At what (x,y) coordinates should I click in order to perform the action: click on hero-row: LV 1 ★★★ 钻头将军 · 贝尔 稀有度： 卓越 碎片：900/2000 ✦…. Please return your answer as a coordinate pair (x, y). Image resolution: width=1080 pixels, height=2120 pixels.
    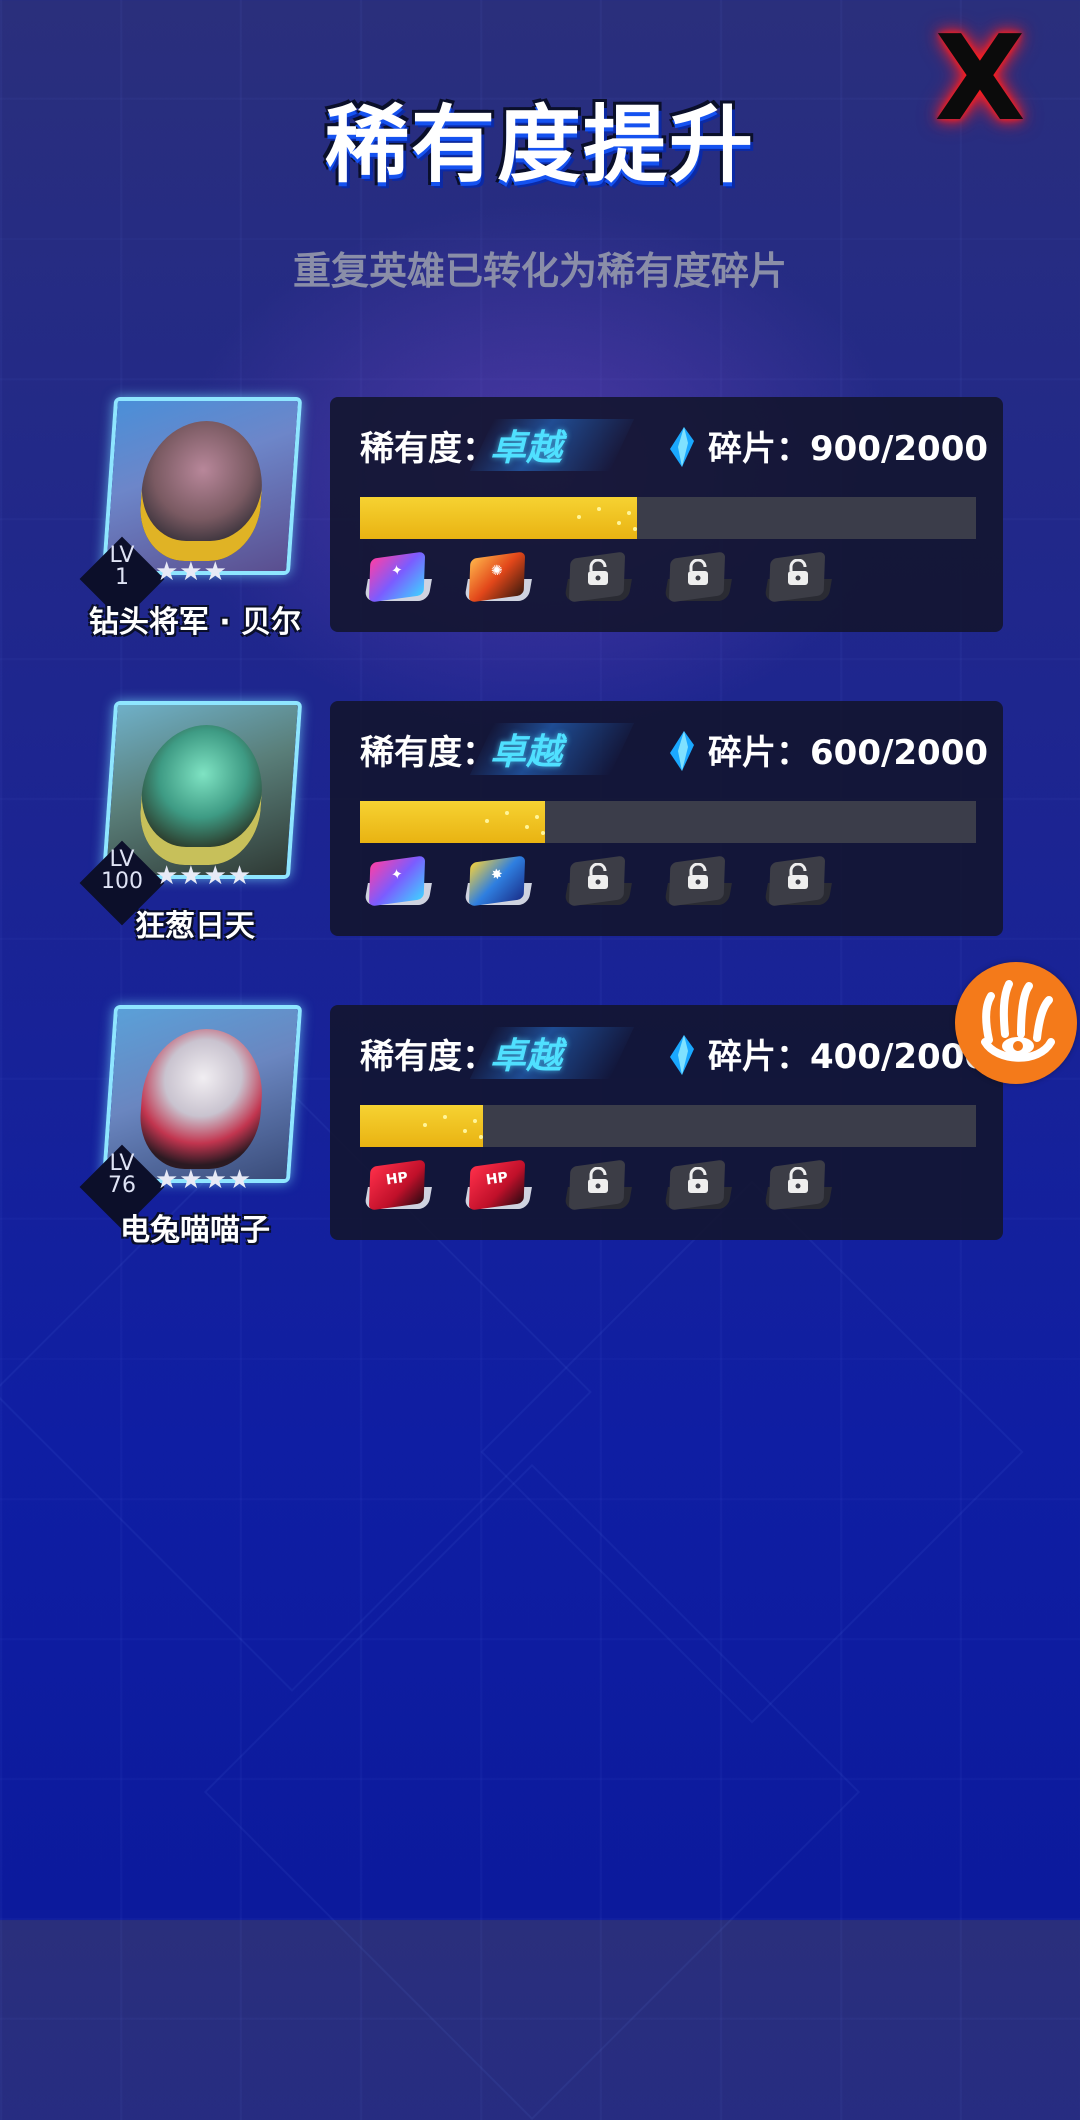
    Looking at the image, I should click on (540, 518).